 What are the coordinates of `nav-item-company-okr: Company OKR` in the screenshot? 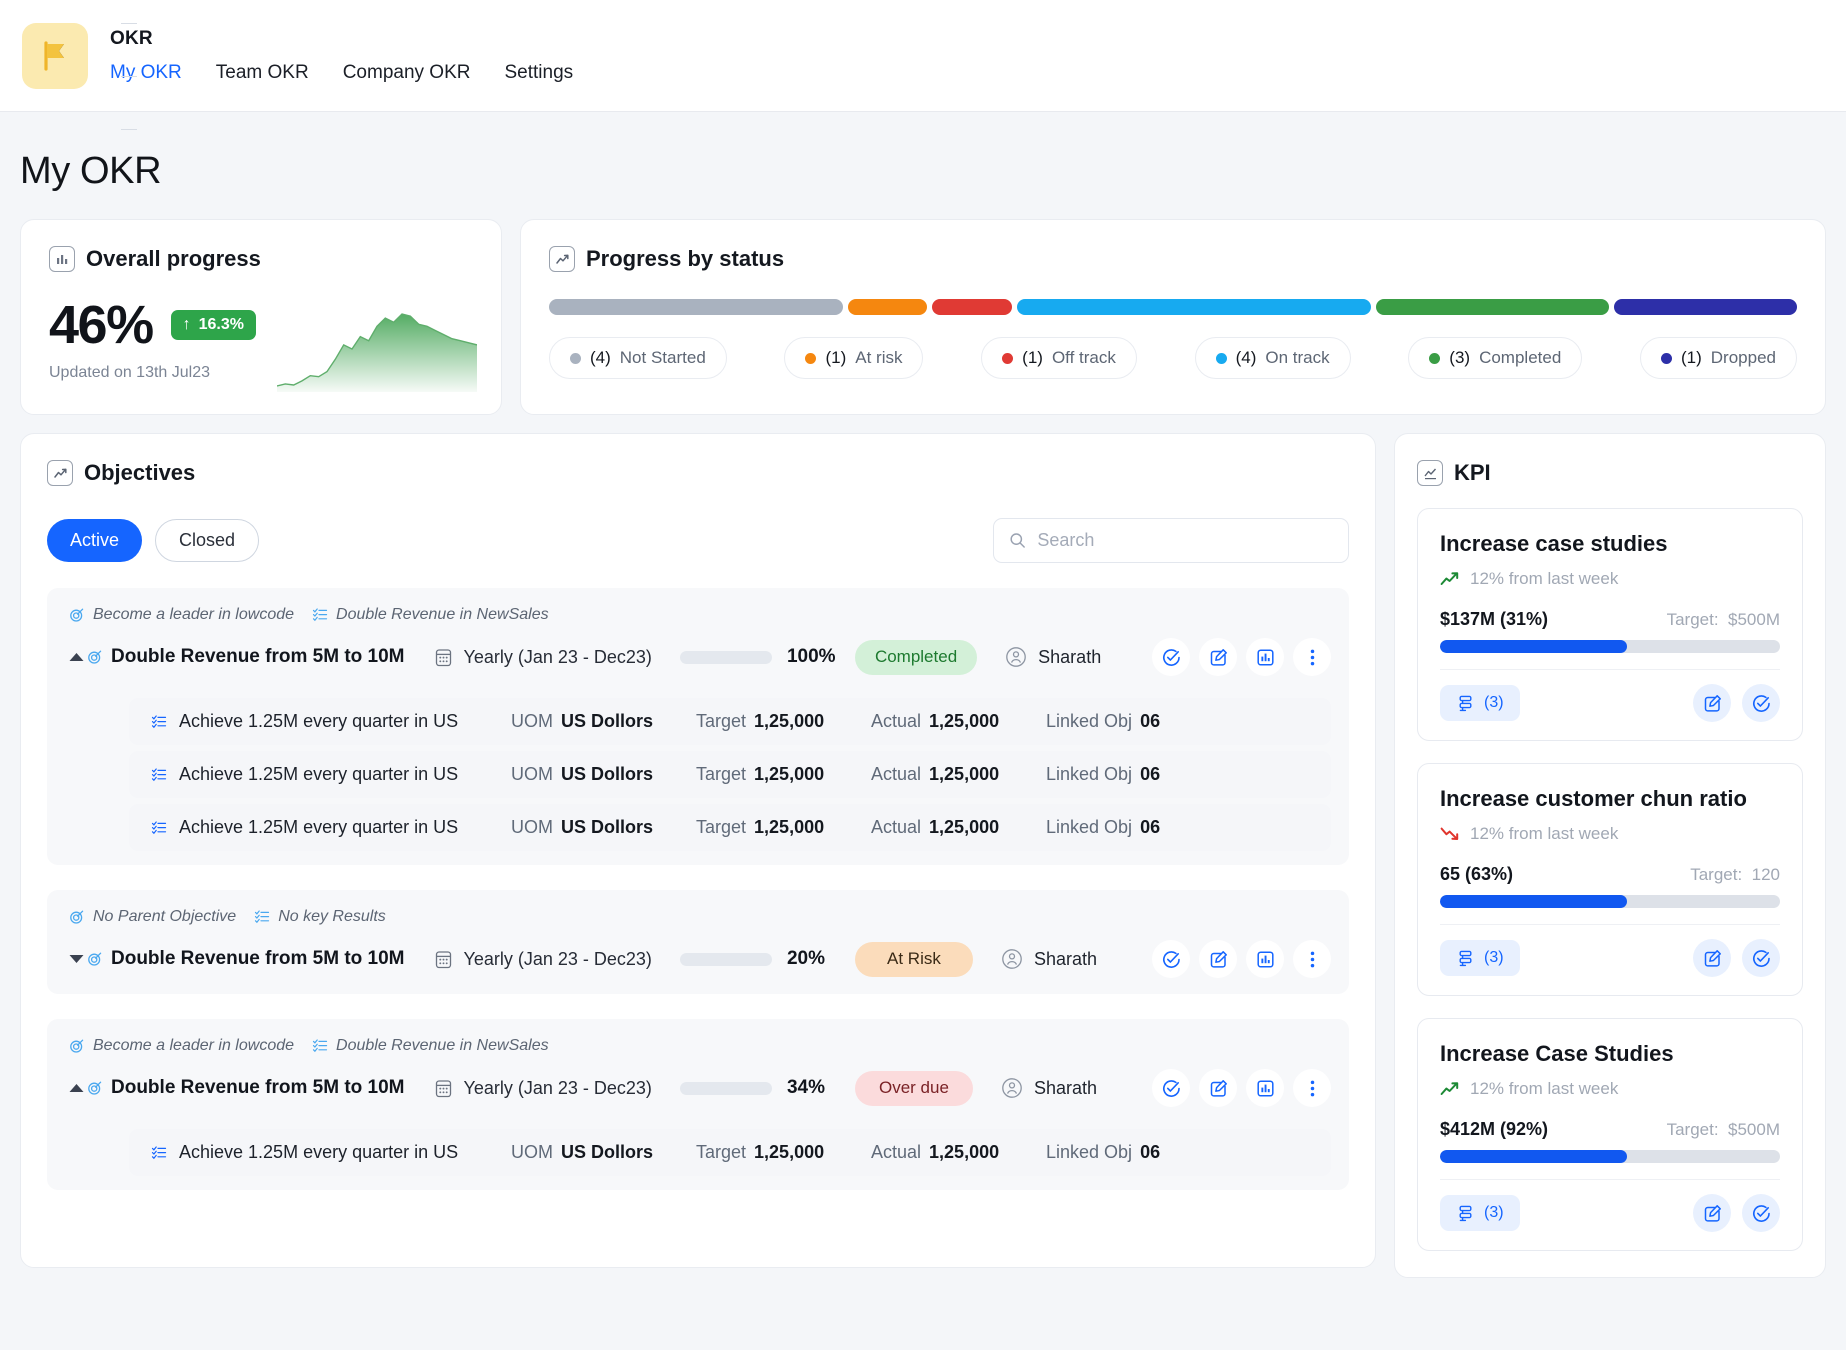 It's located at (407, 73).